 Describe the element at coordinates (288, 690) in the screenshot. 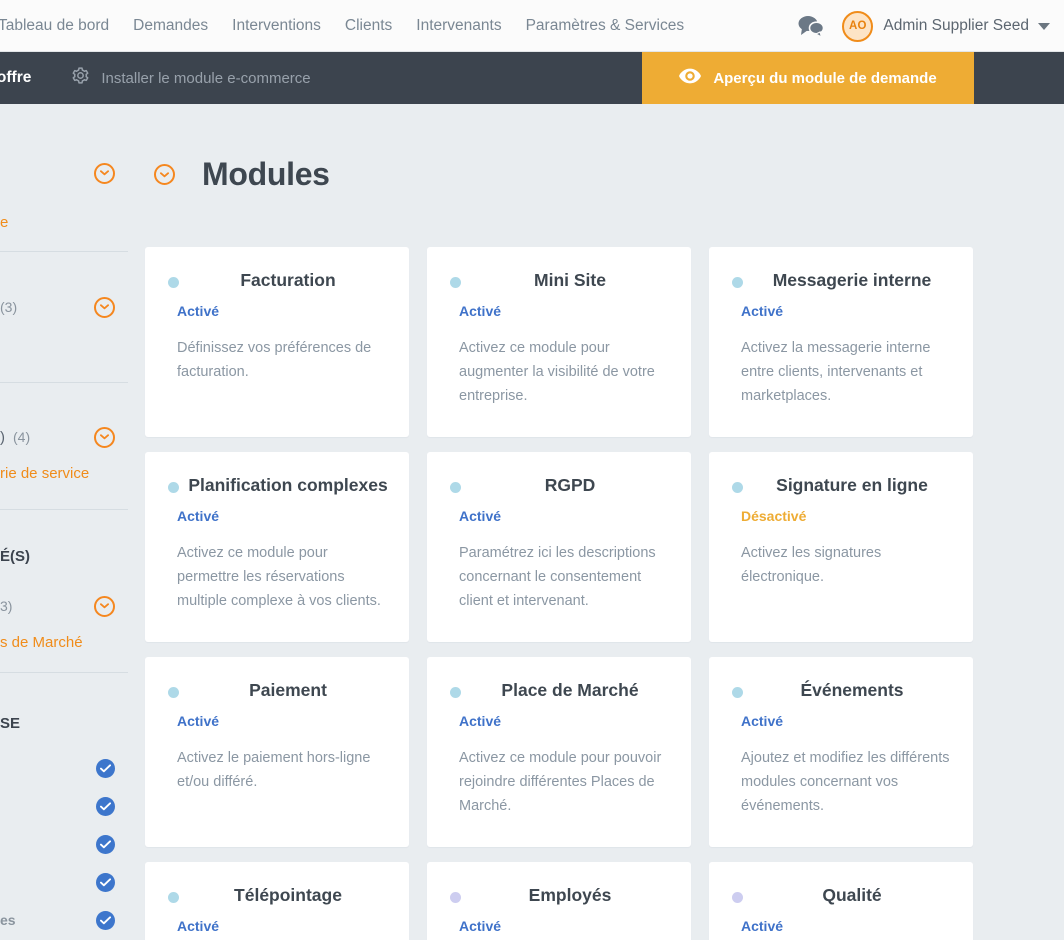

I see `card-title: Paiement` at that location.